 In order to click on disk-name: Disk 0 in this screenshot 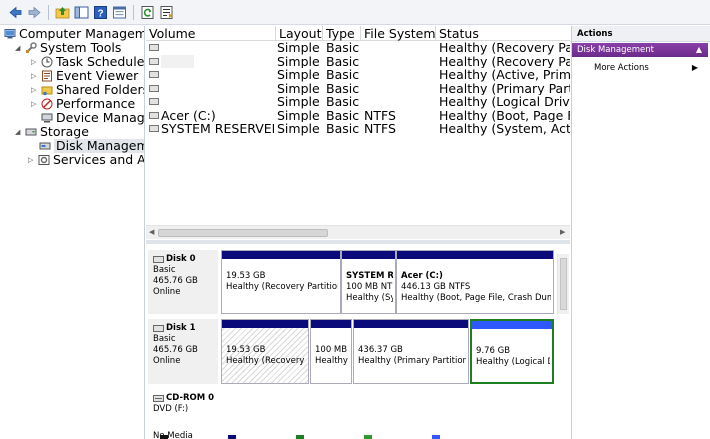, I will do `click(181, 259)`.